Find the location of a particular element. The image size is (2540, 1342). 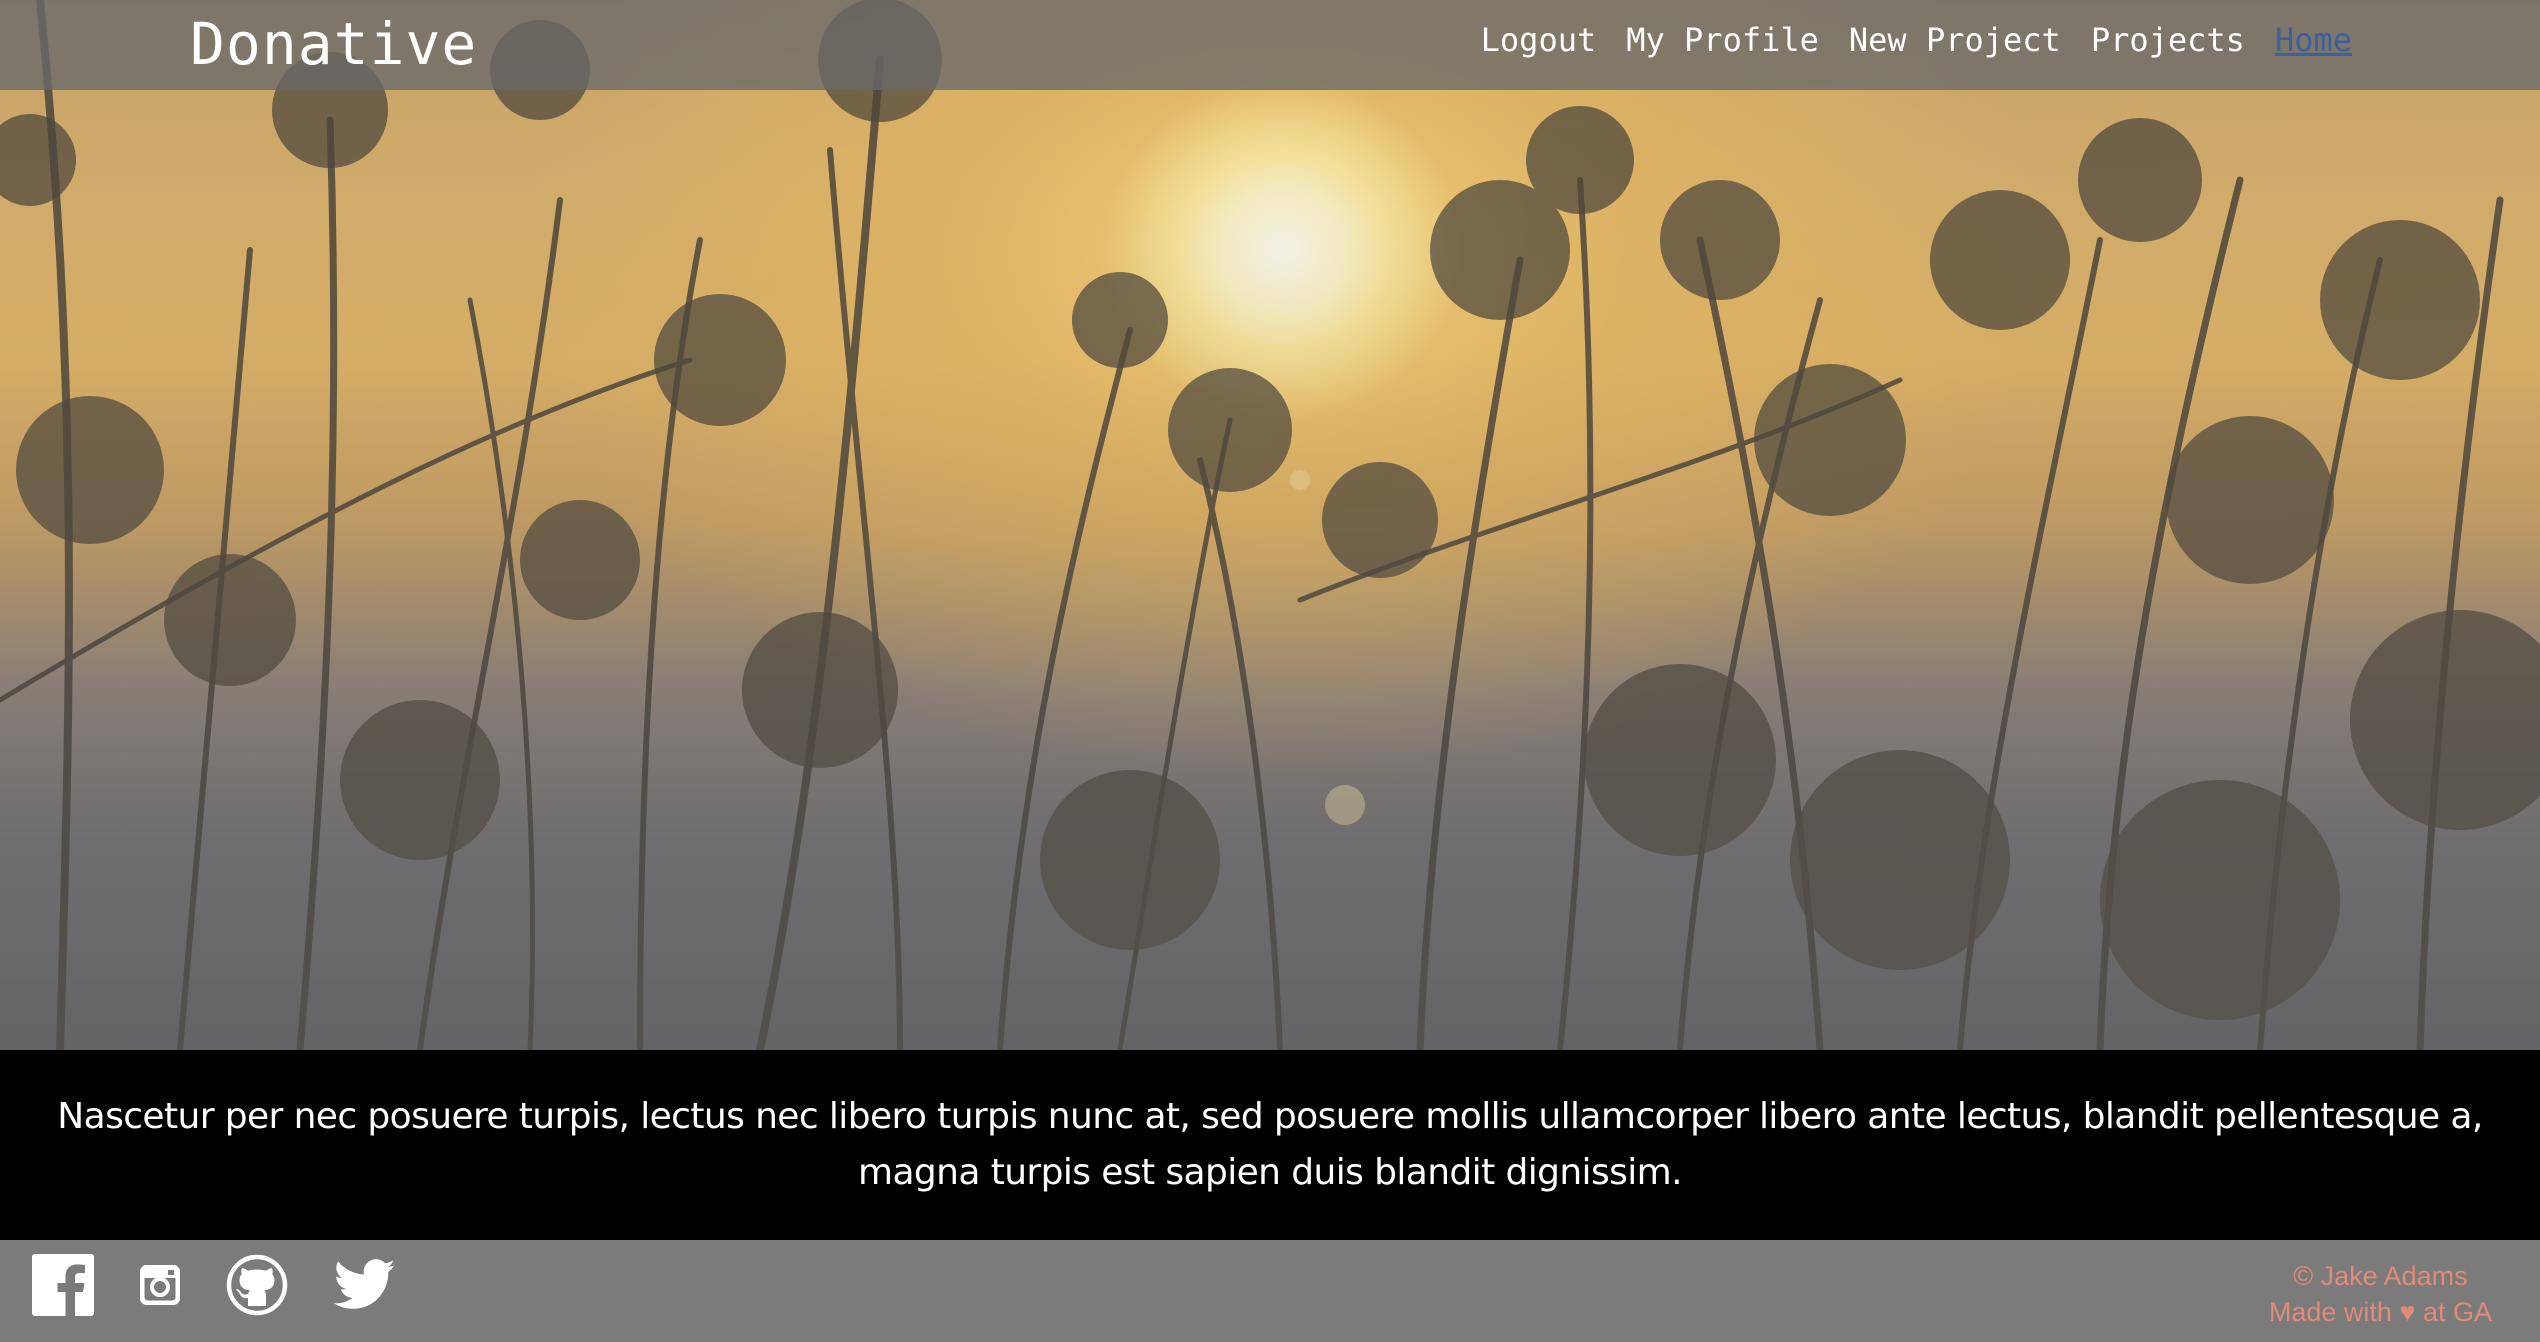

github-icon is located at coordinates (257, 1285).